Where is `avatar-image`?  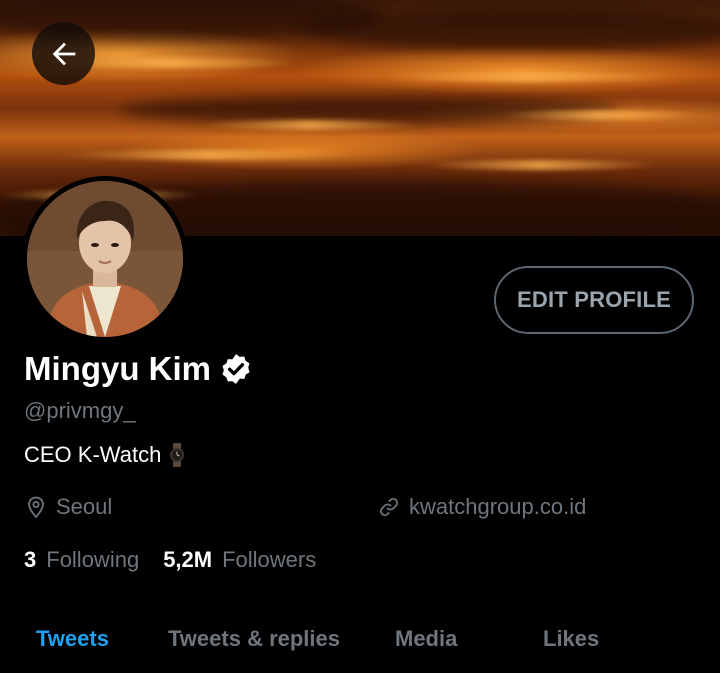
avatar-image is located at coordinates (105, 259).